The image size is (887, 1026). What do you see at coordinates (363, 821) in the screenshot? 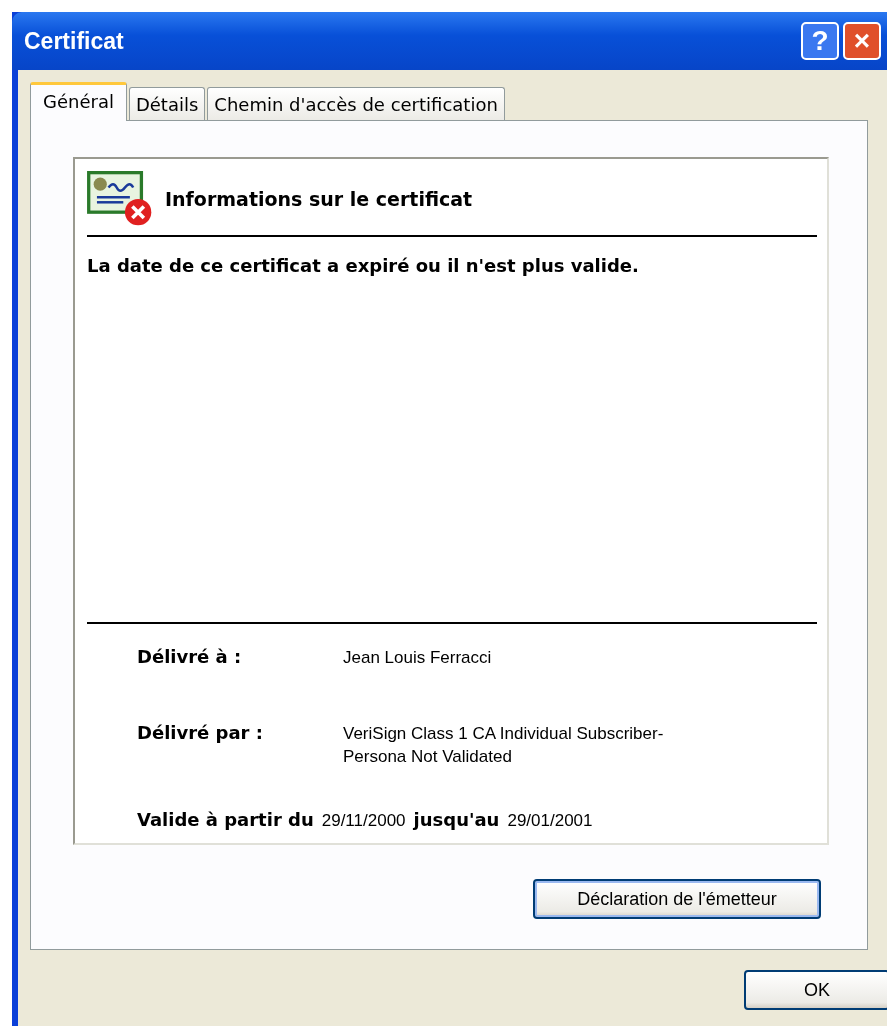
I see `field-value: 29/11/2000` at bounding box center [363, 821].